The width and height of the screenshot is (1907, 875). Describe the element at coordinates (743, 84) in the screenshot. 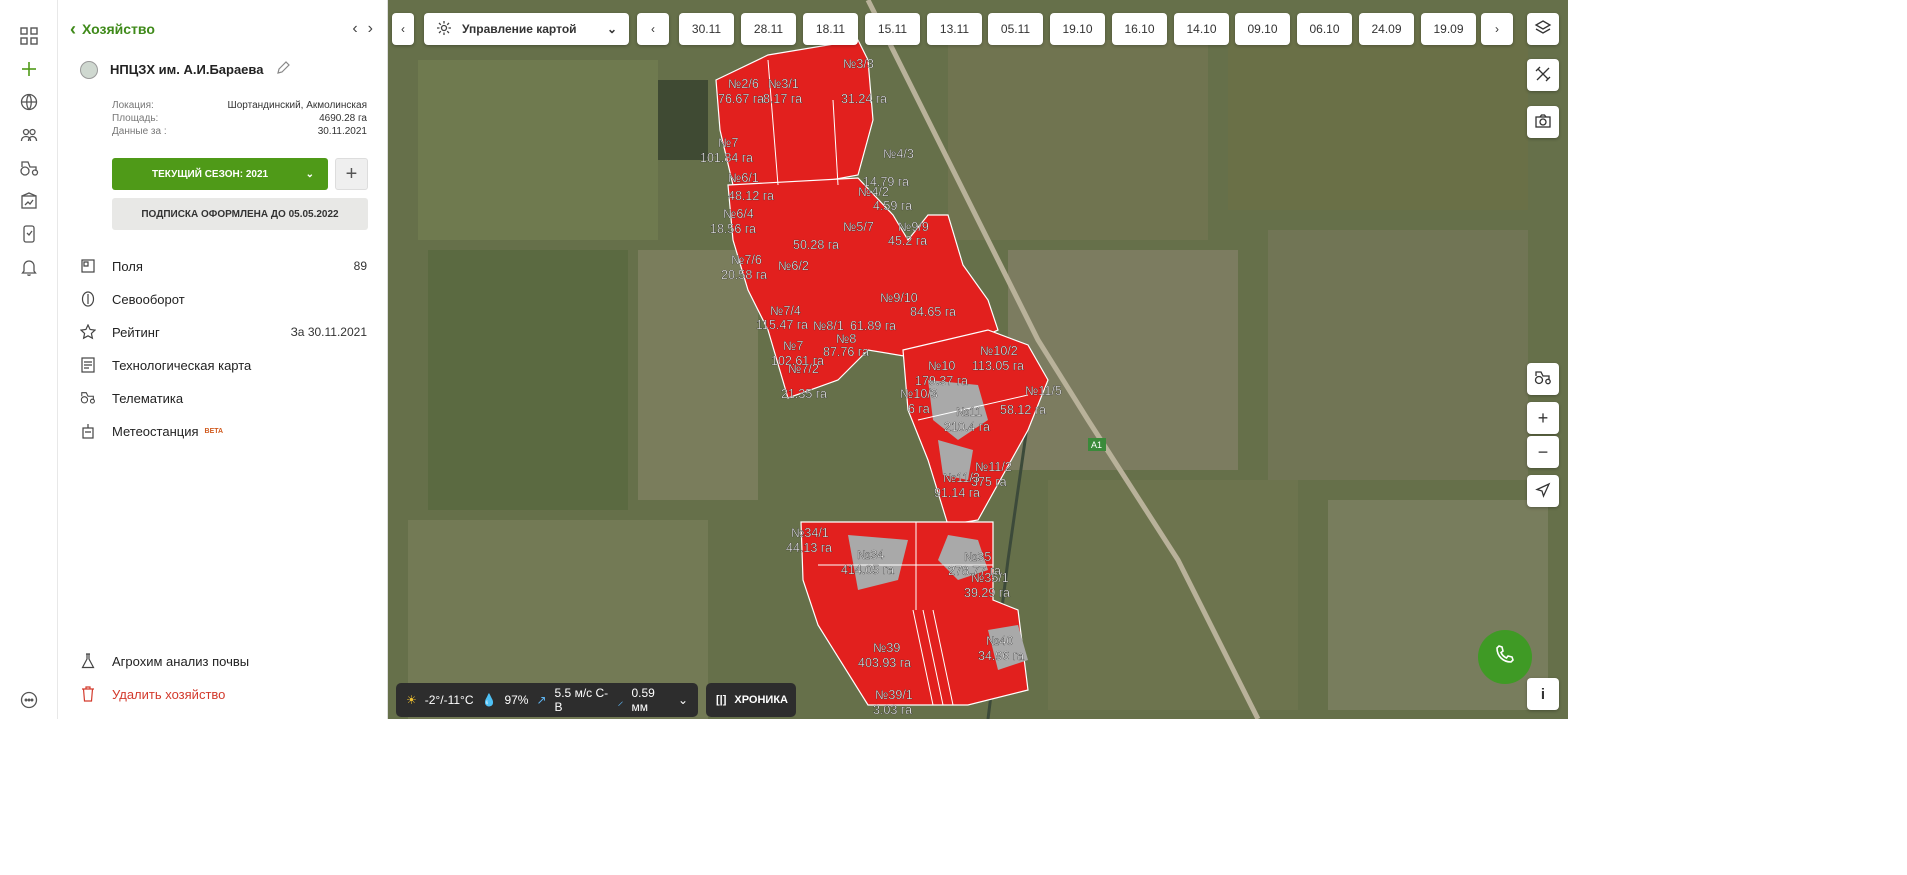

I see `field-label: №2/6` at that location.